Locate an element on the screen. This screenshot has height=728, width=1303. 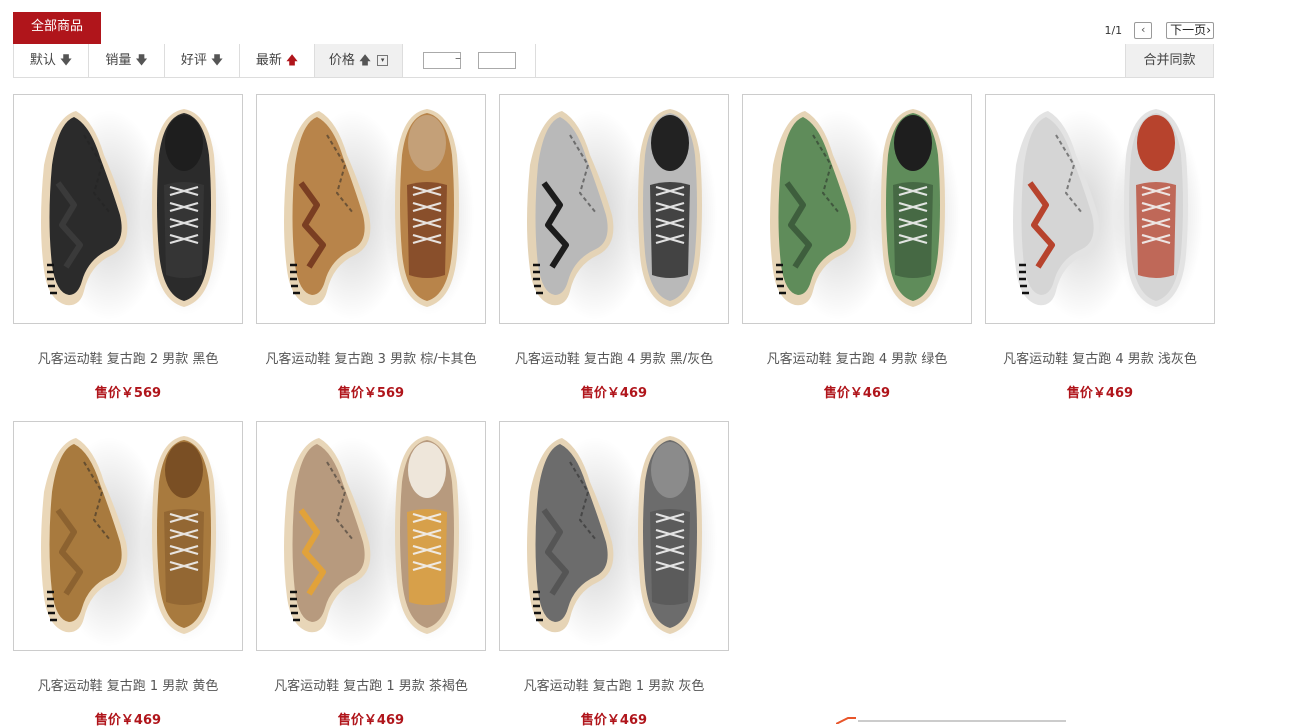
product-card: 凡客运动鞋 复古跑 1 男款 茶褐色 售价￥469 is located at coordinates (371, 574).